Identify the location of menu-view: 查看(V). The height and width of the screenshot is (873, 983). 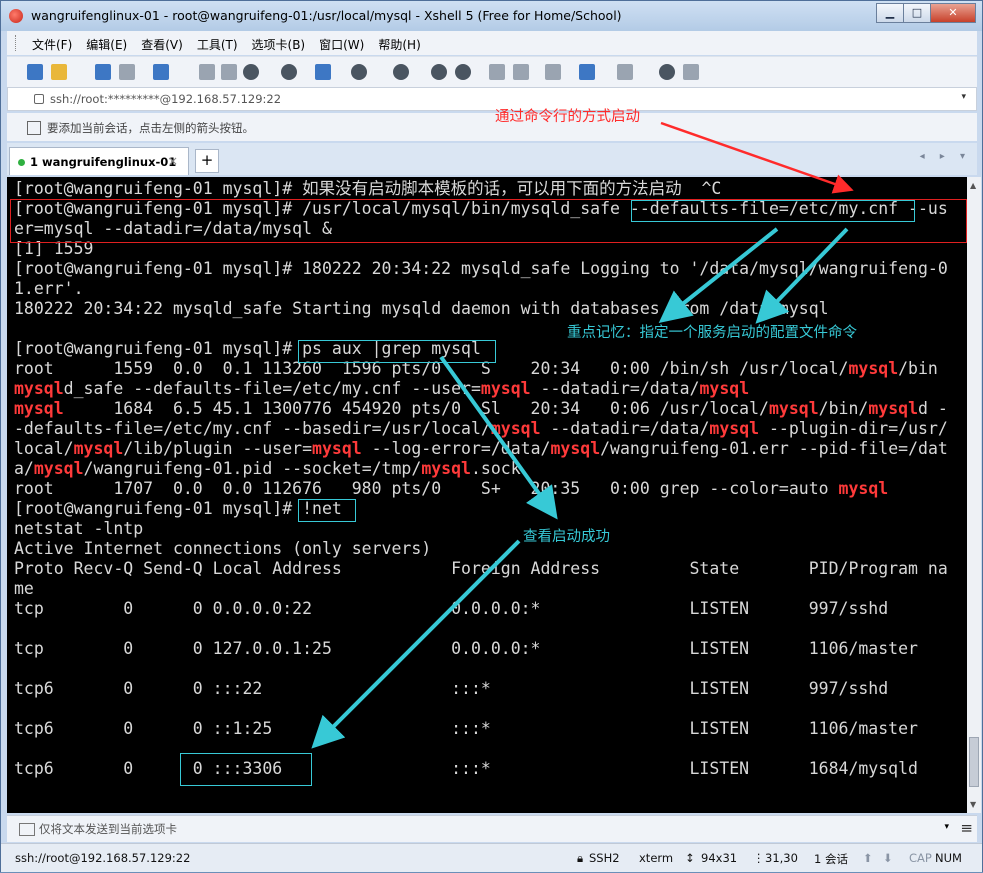
(162, 42).